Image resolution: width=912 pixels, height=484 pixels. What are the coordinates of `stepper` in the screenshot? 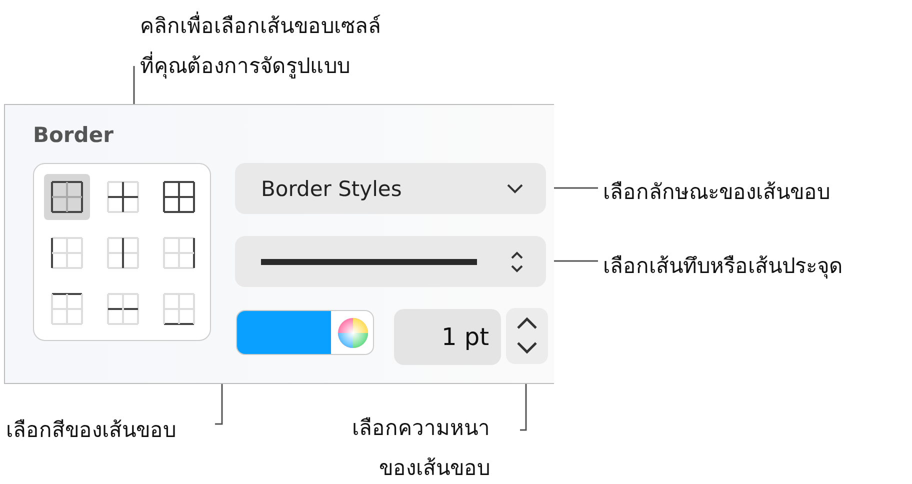 It's located at (527, 336).